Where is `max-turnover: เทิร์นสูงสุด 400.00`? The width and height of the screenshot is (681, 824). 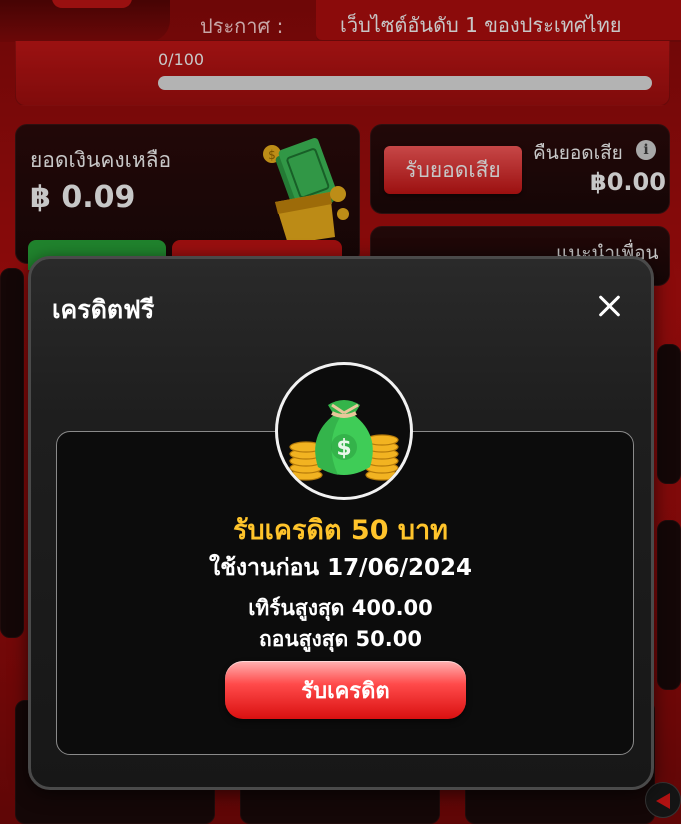
max-turnover: เทิร์นสูงสุด 400.00 is located at coordinates (340, 608).